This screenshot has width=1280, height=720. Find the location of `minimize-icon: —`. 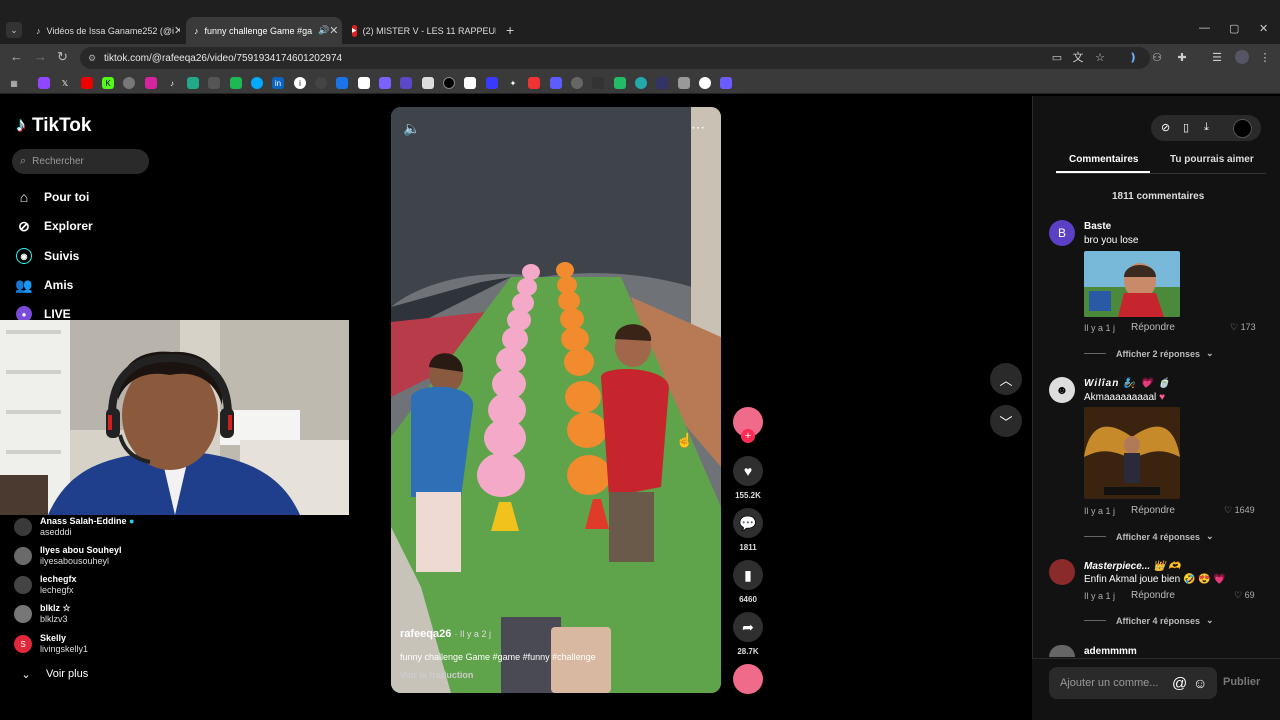

minimize-icon: — is located at coordinates (1204, 28).